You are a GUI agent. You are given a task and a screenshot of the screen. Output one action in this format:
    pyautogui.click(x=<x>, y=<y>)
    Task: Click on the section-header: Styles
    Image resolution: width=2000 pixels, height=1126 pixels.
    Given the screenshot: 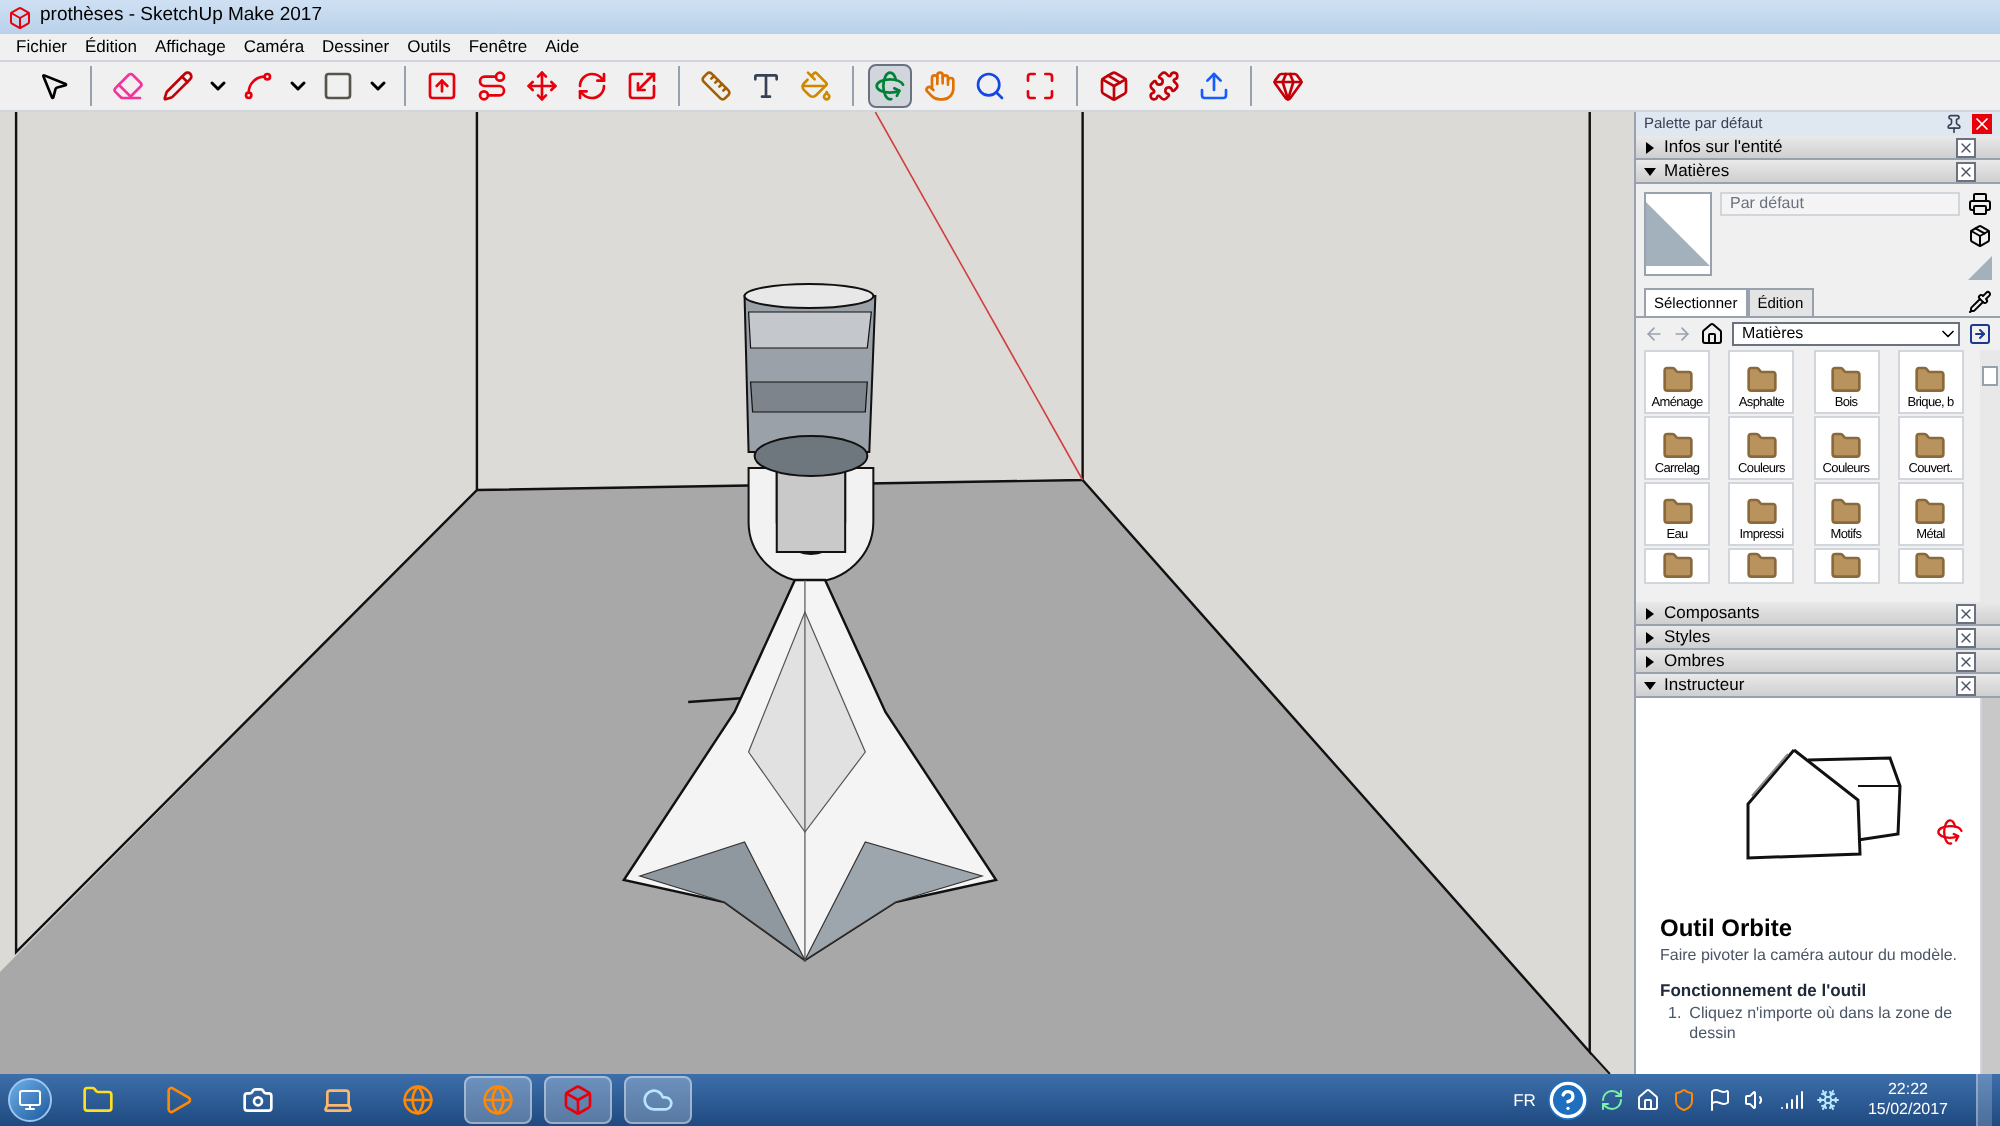 What is the action you would take?
    pyautogui.click(x=1818, y=638)
    